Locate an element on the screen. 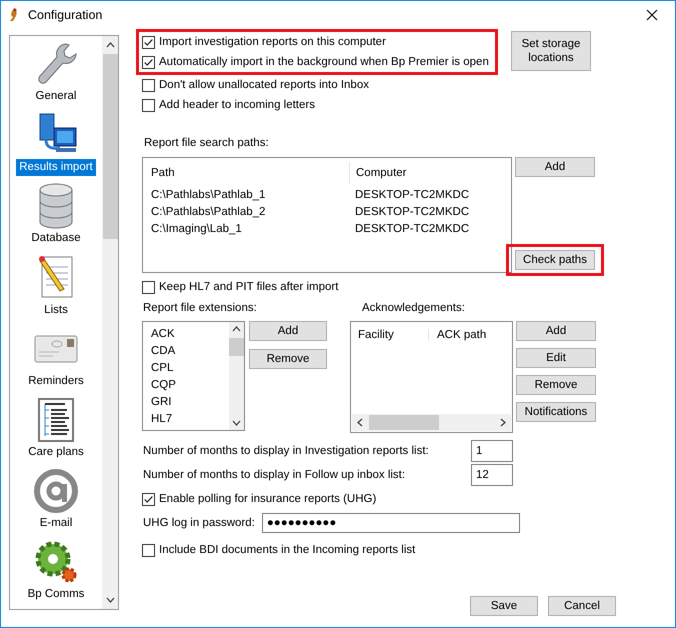  field-label: UHG log in password: is located at coordinates (199, 523).